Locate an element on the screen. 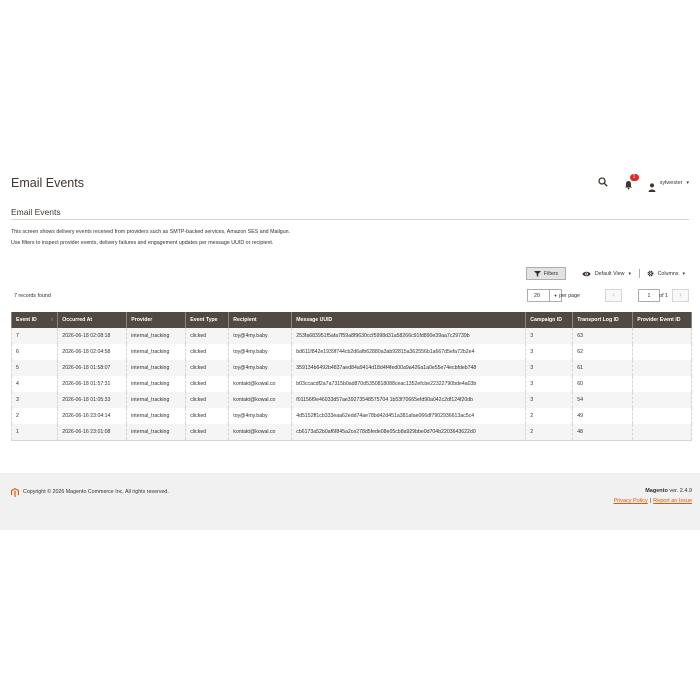  brand-name: Magento is located at coordinates (656, 491).